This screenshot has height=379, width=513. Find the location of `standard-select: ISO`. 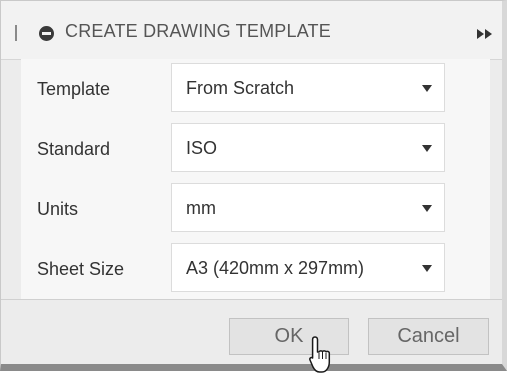

standard-select: ISO is located at coordinates (308, 147).